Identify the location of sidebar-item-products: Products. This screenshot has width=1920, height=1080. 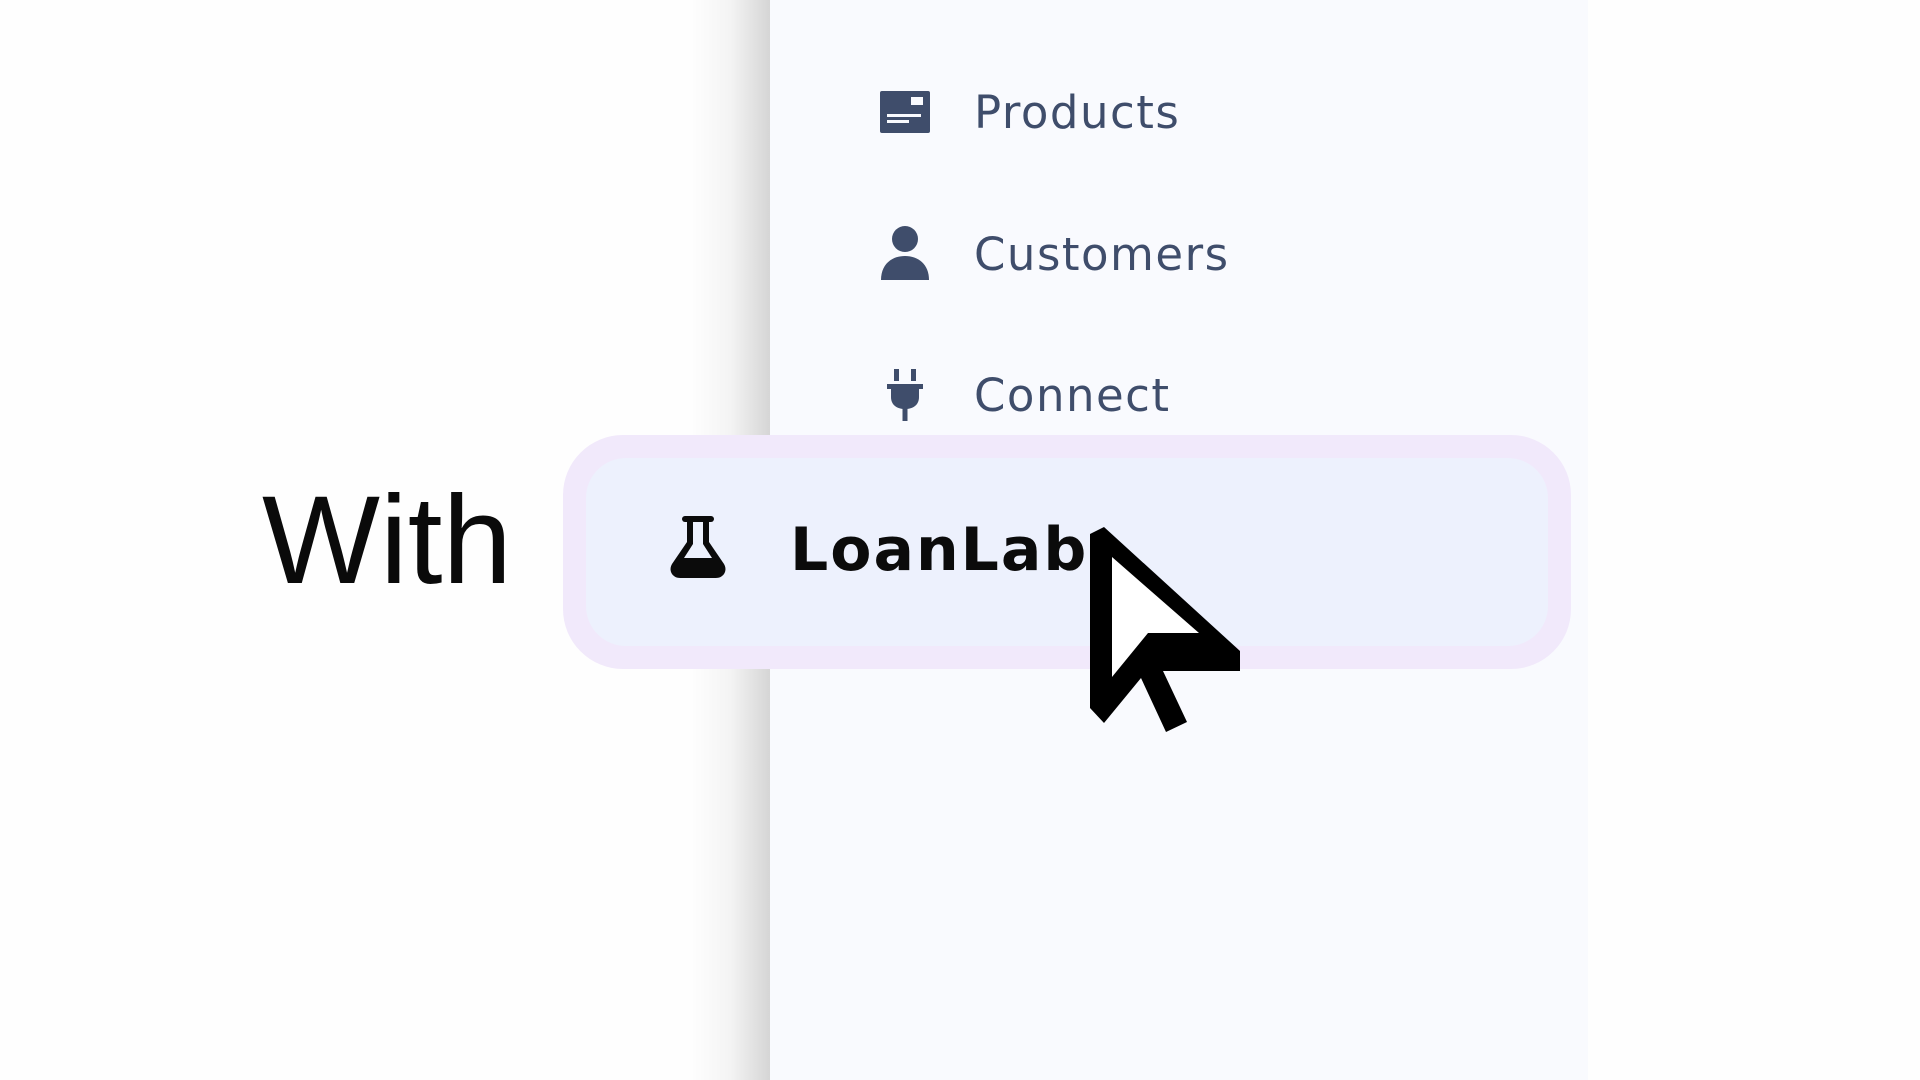
(1030, 112).